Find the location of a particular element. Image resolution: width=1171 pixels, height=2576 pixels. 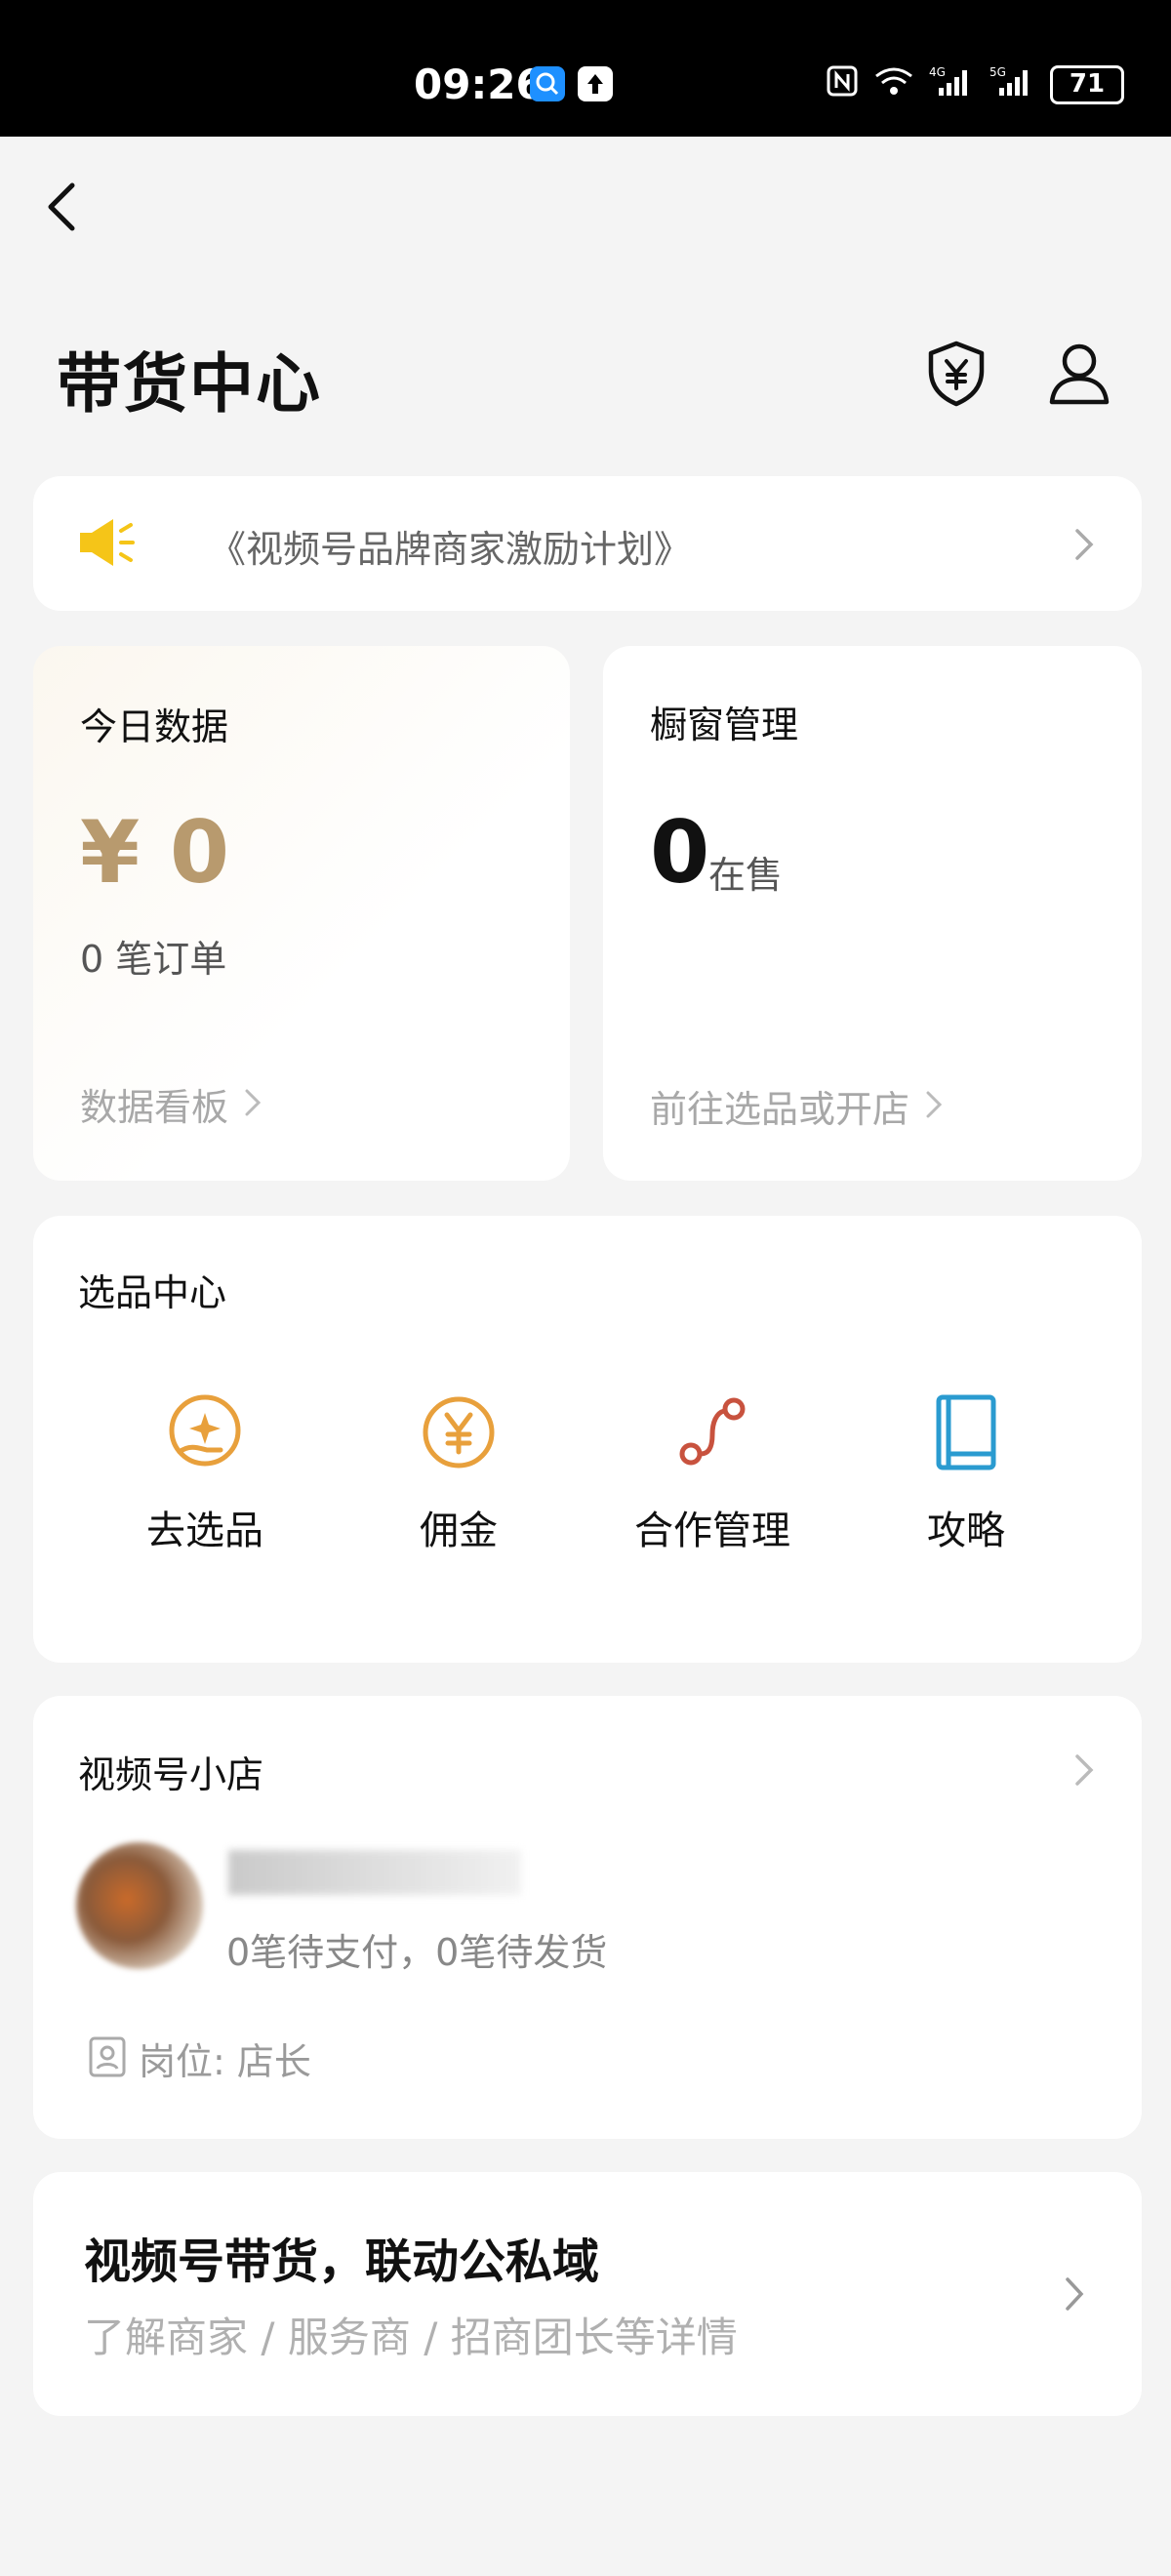

showcase-title: 橱窗管理 is located at coordinates (724, 725).